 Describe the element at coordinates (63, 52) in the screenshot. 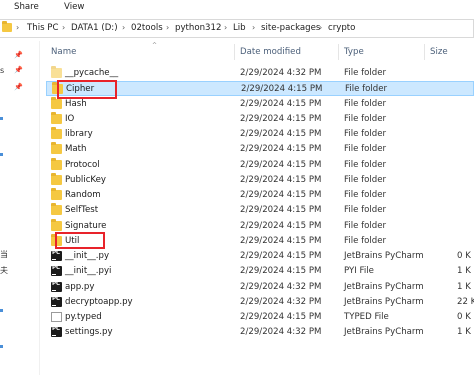

I see `column-header-name: Name` at that location.